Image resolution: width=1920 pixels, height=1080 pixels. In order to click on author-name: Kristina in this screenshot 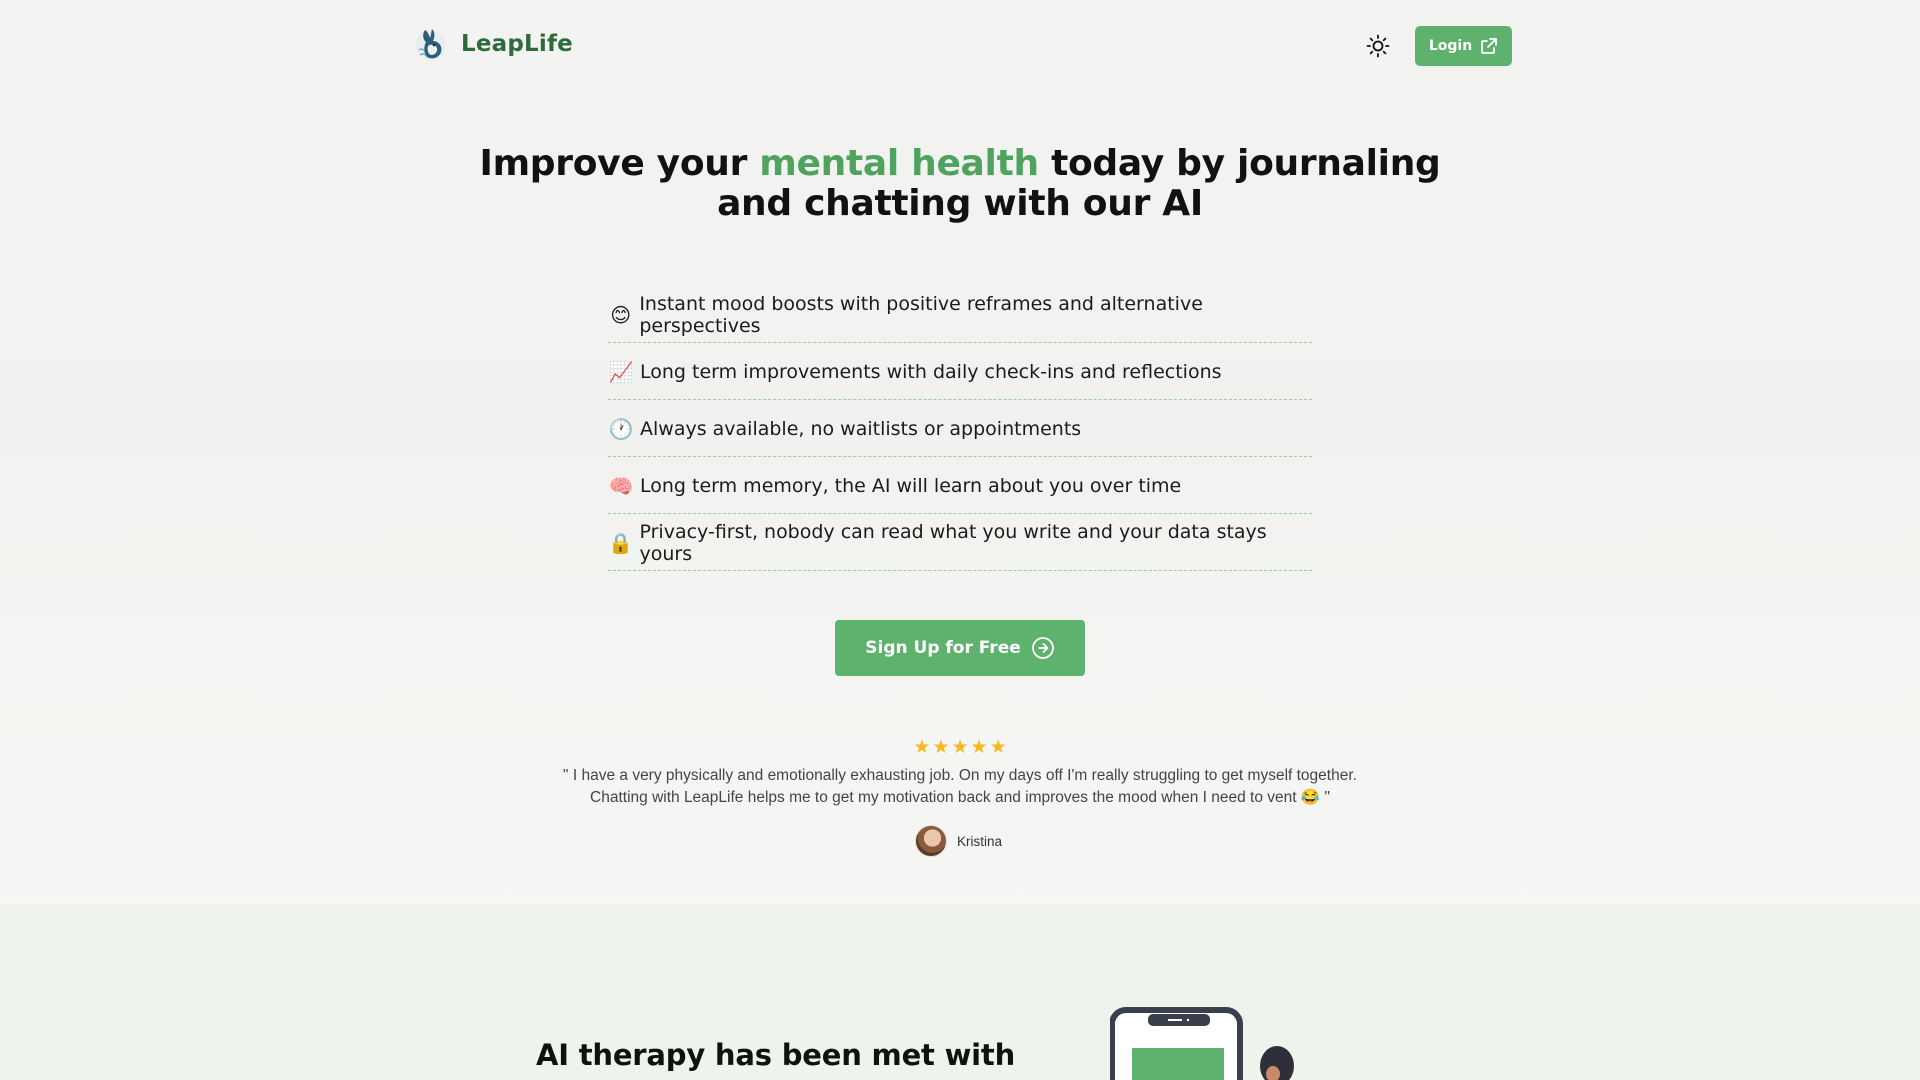, I will do `click(980, 841)`.